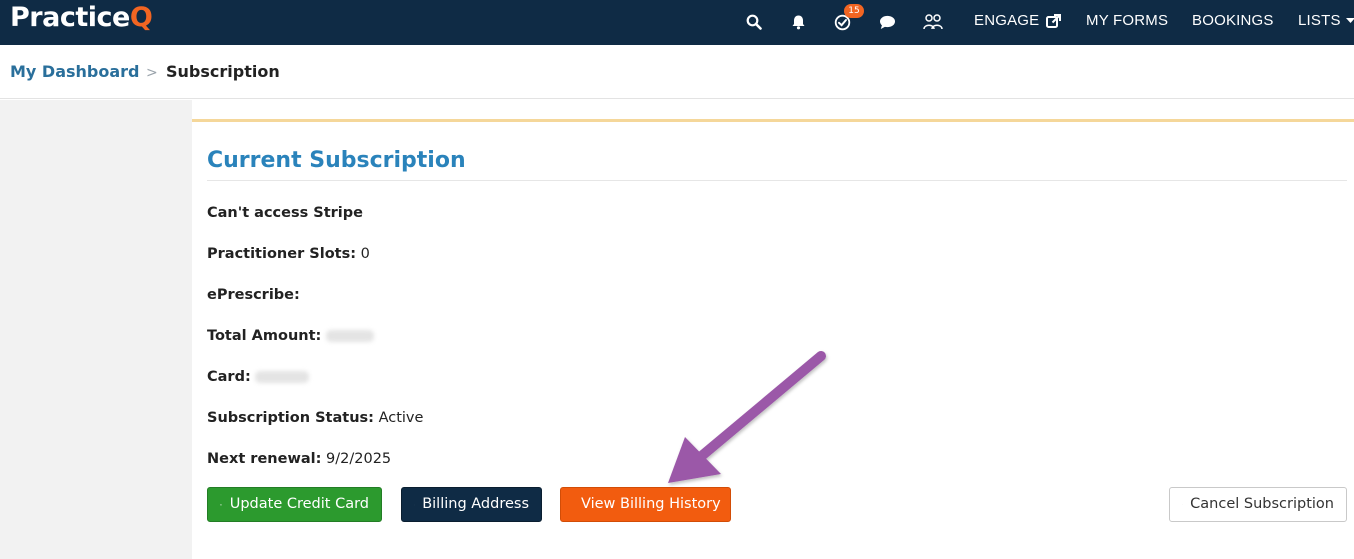 The height and width of the screenshot is (559, 1354). Describe the element at coordinates (336, 160) in the screenshot. I see `page-title: Current Subscription` at that location.